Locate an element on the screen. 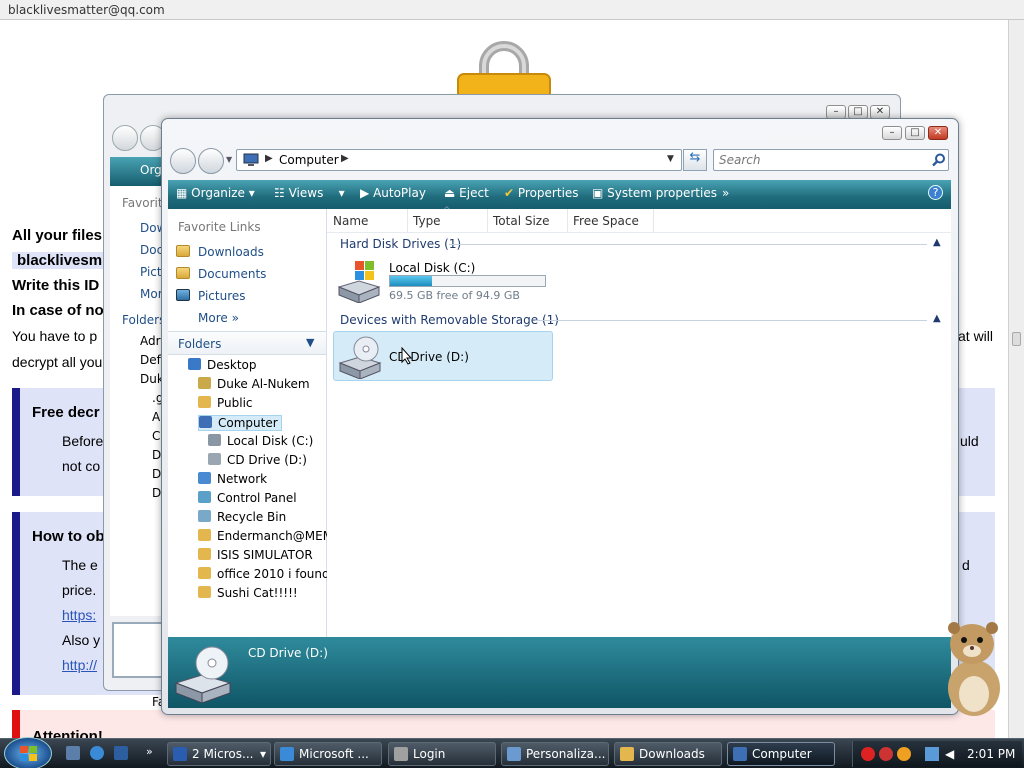 Image resolution: width=1024 pixels, height=768 pixels. favorite-link-downloads: Downloads is located at coordinates (231, 252).